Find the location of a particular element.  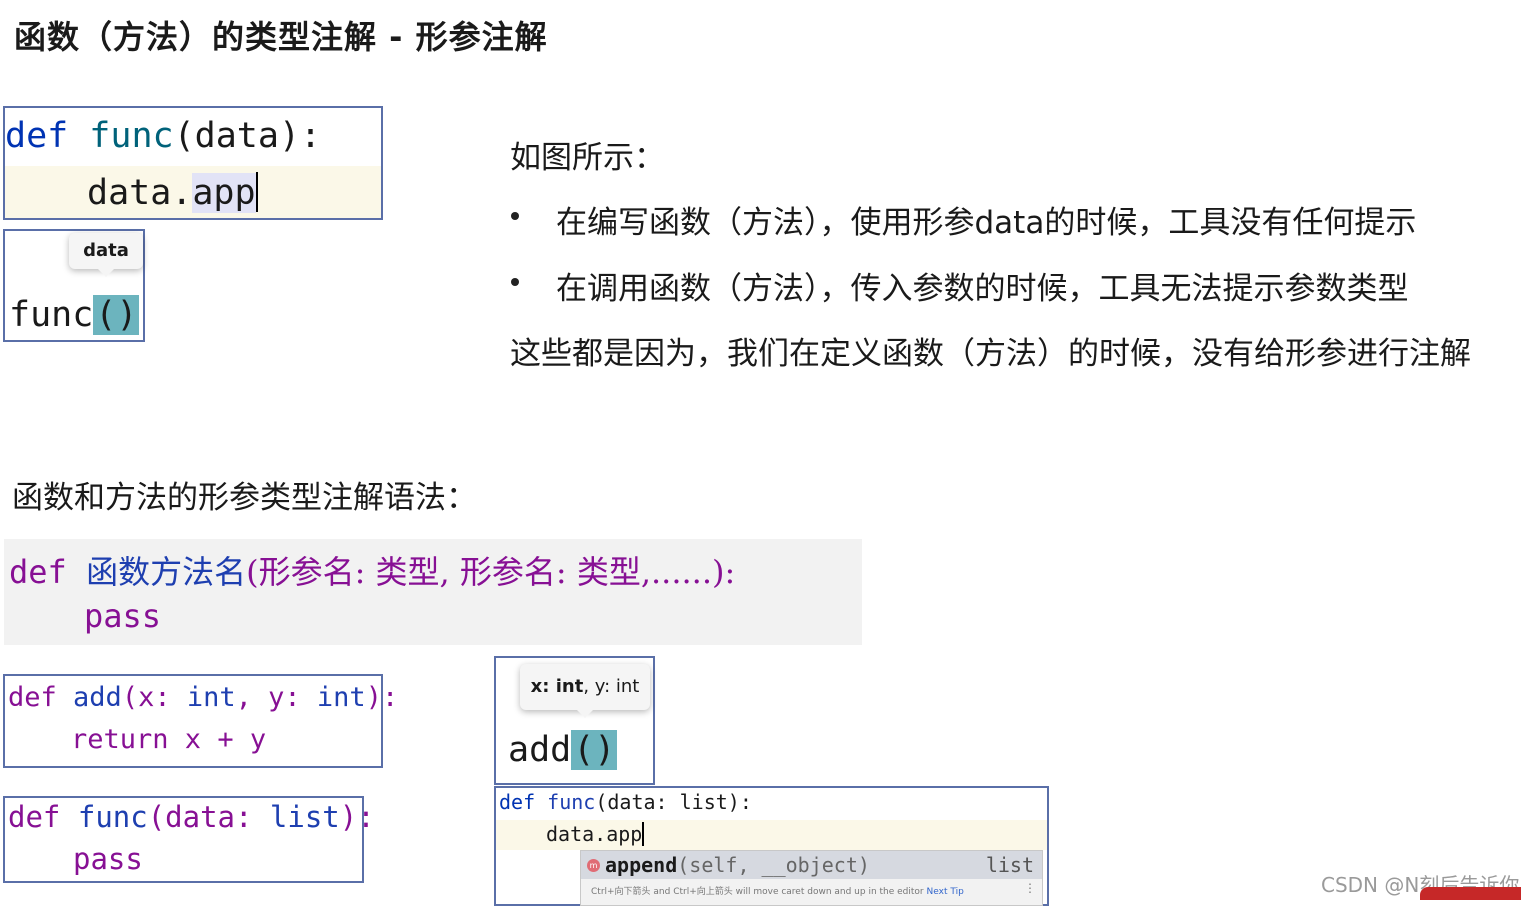

syntax-section-title: 函数和方法的形参类型注解语法： is located at coordinates (244, 498).